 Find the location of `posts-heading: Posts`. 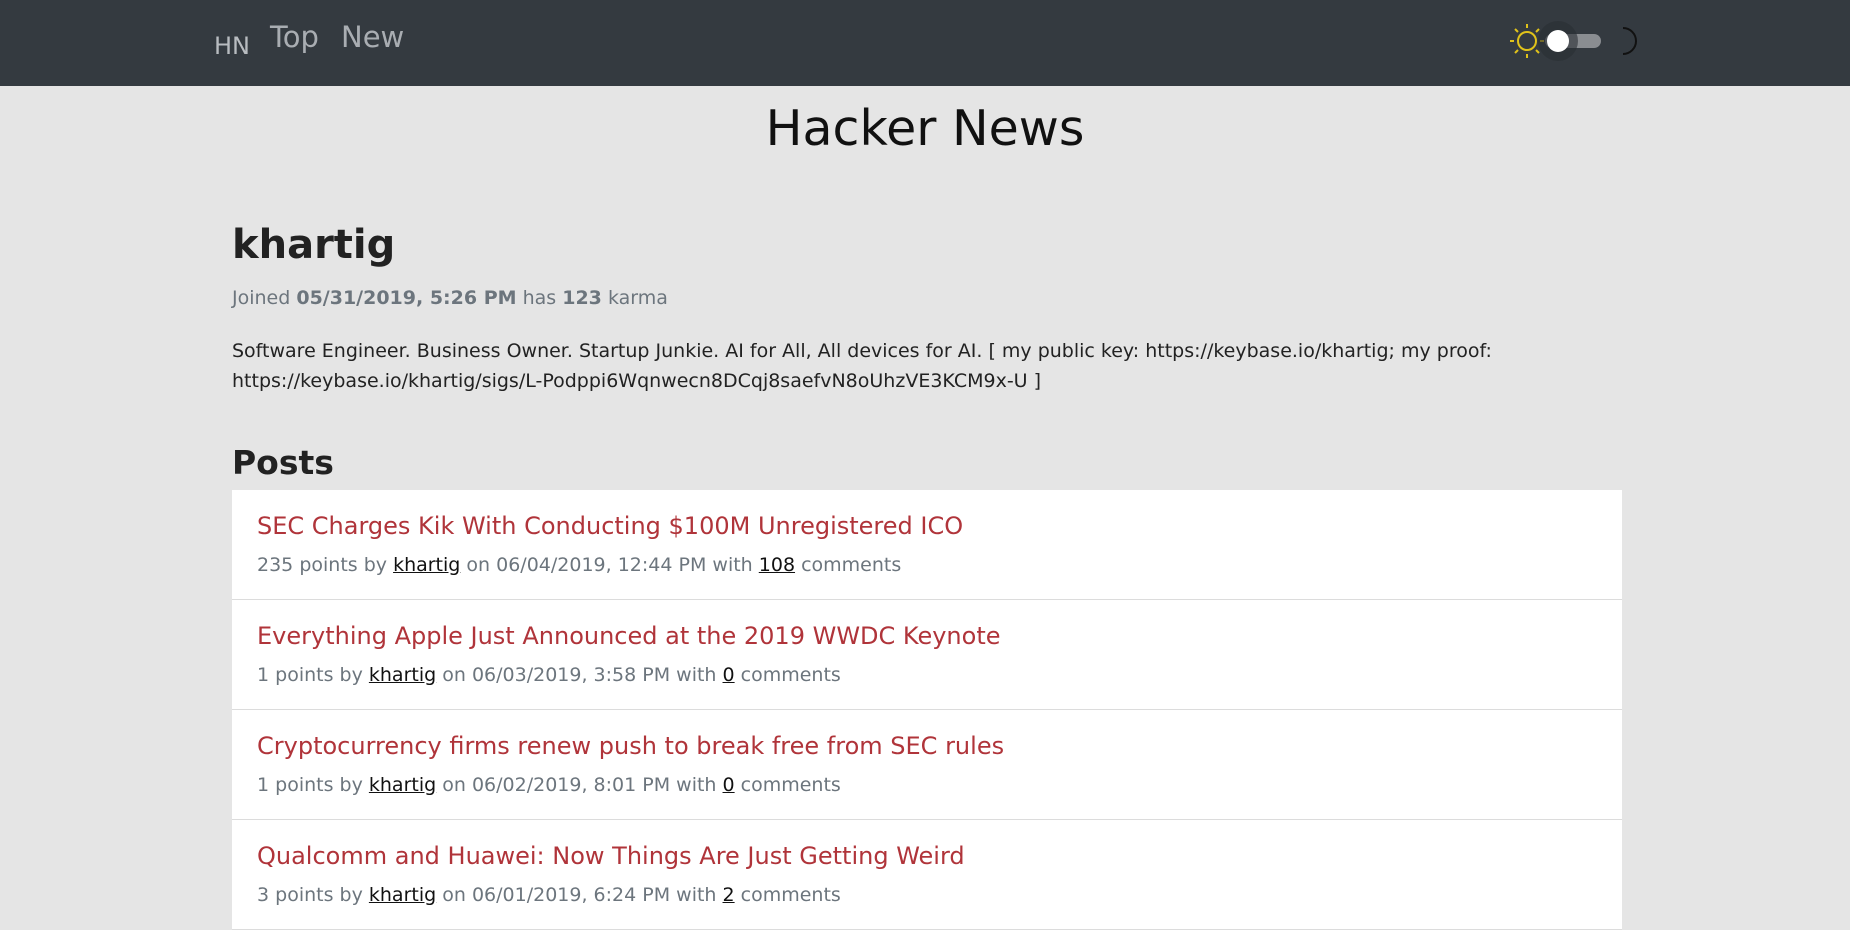

posts-heading: Posts is located at coordinates (283, 462).